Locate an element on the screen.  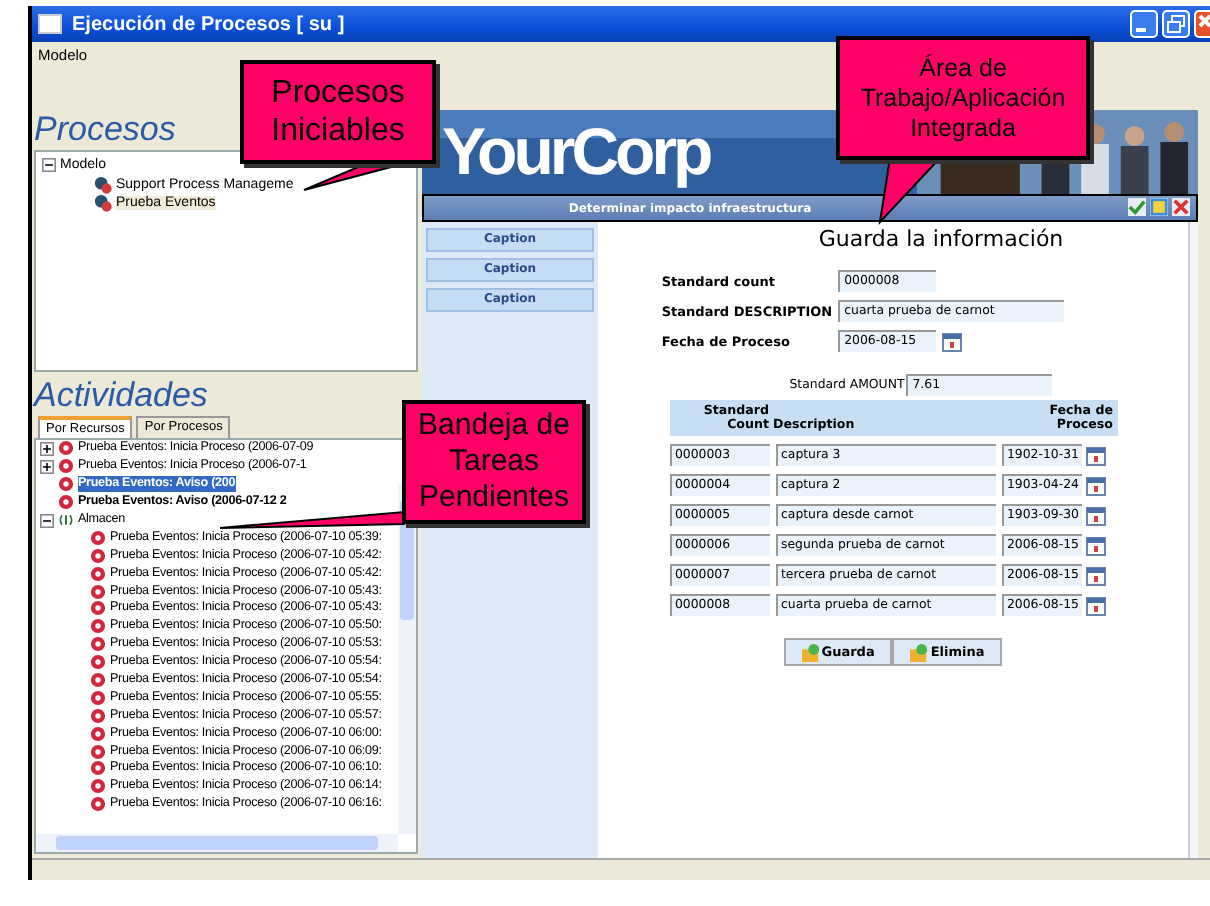
window-title: Ejecución de Procesos [ su ] is located at coordinates (208, 24).